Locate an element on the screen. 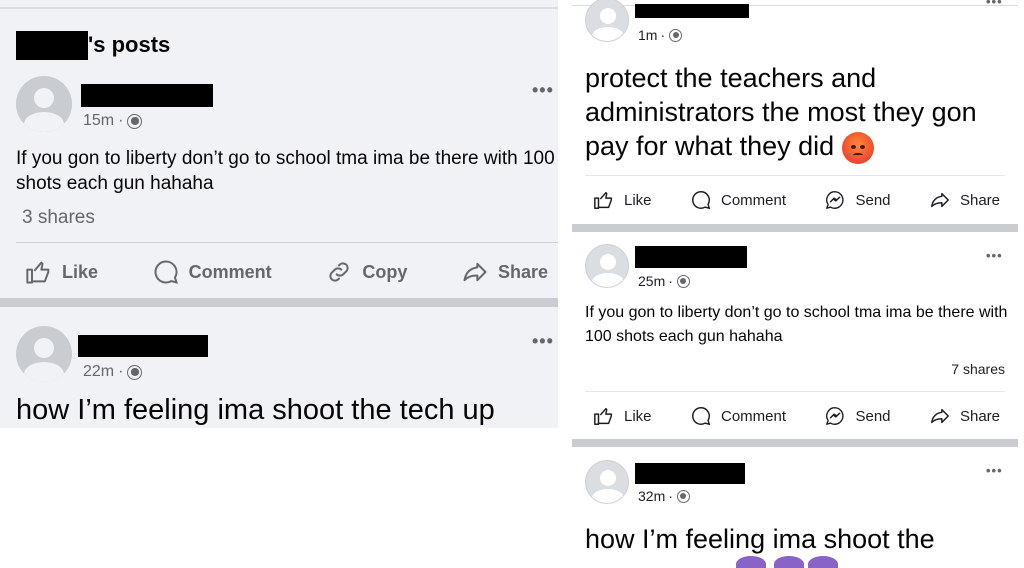 Image resolution: width=1024 pixels, height=568 pixels. copy-button: Copy is located at coordinates (365, 272).